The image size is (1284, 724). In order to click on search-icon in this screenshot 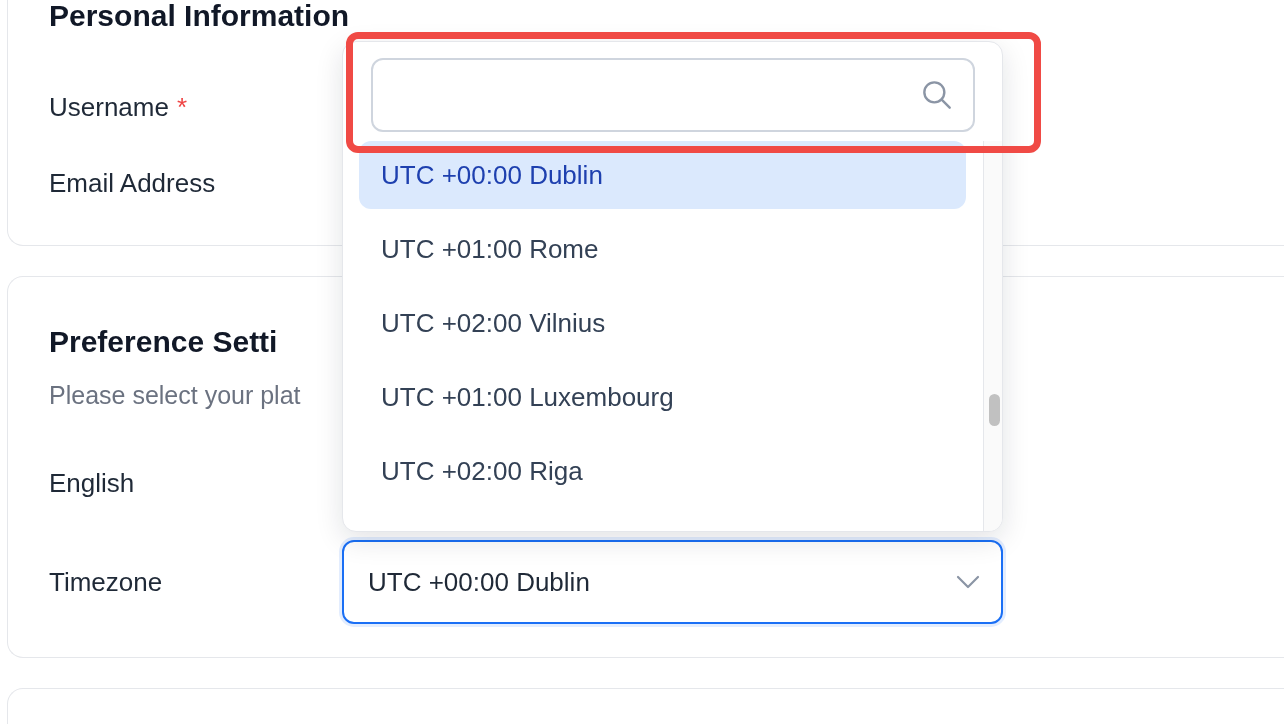, I will do `click(937, 95)`.